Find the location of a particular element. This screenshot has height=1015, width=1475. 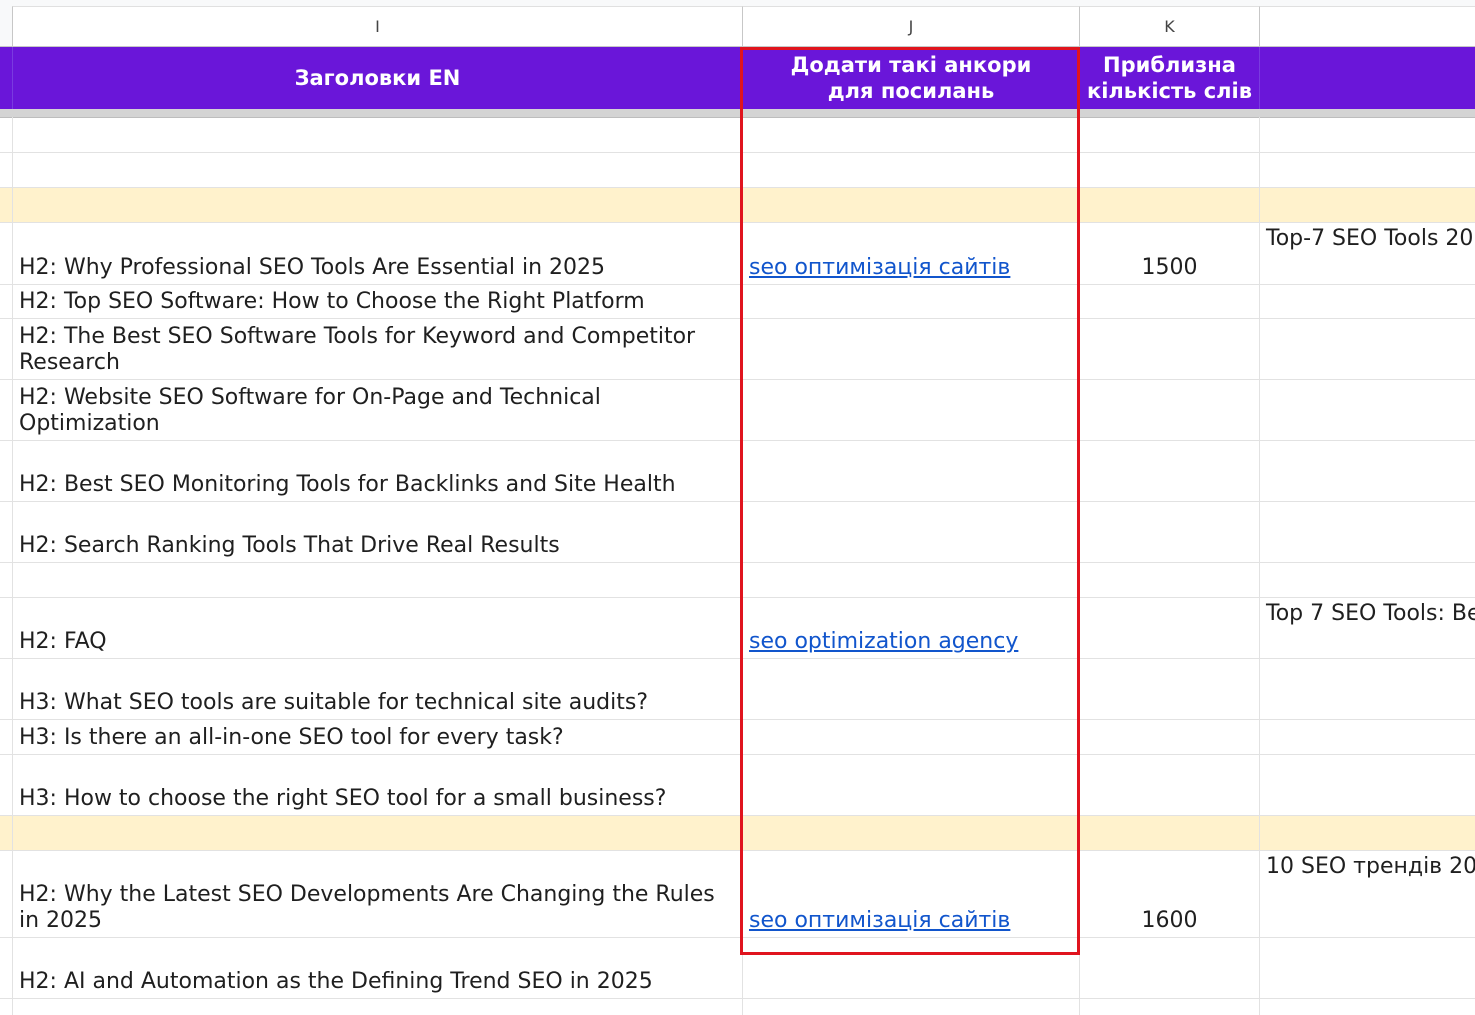

cell-i: H2: FAQ is located at coordinates (377, 628).